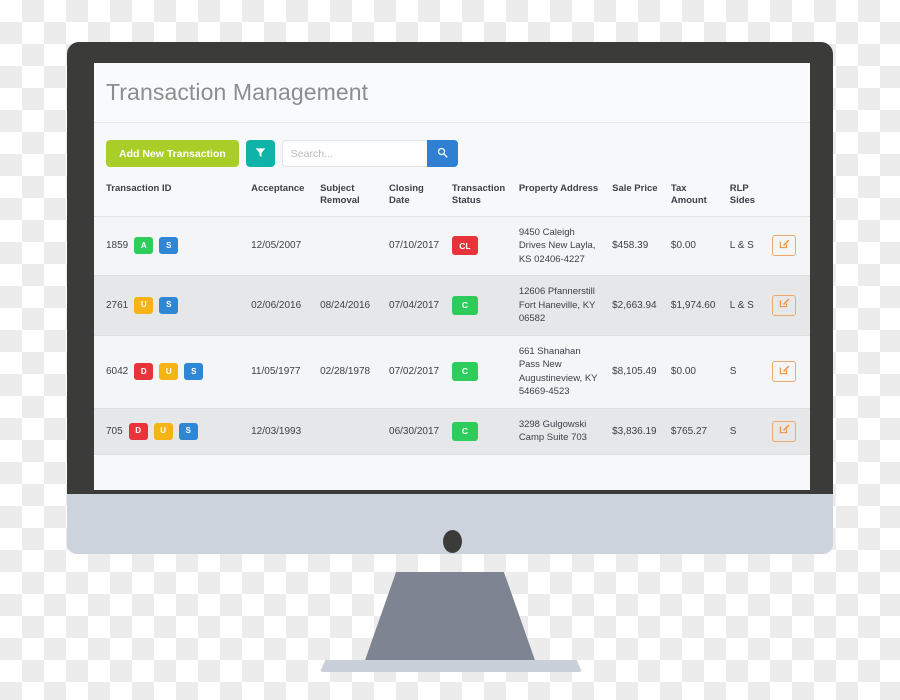 The width and height of the screenshot is (900, 700). I want to click on cell-closing-date: 07/02/2017, so click(415, 372).